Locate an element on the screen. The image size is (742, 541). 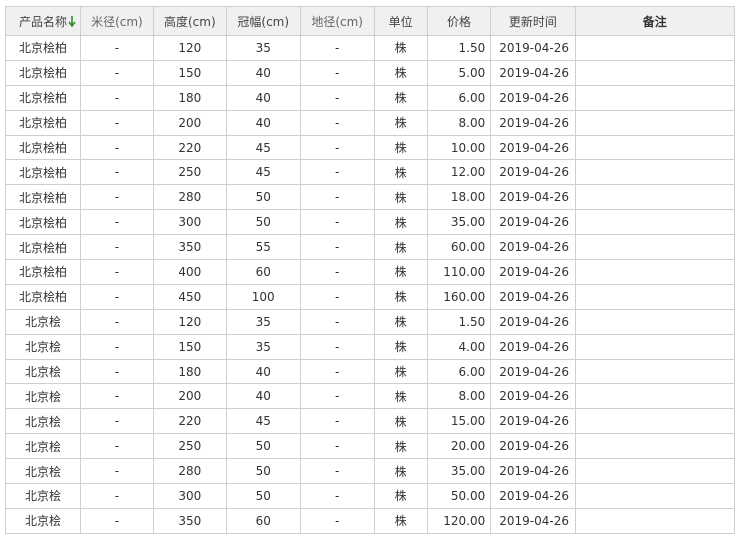
table-row: 北京桧 -300 50- 株 50.00 2019-04-26 is located at coordinates (370, 496).